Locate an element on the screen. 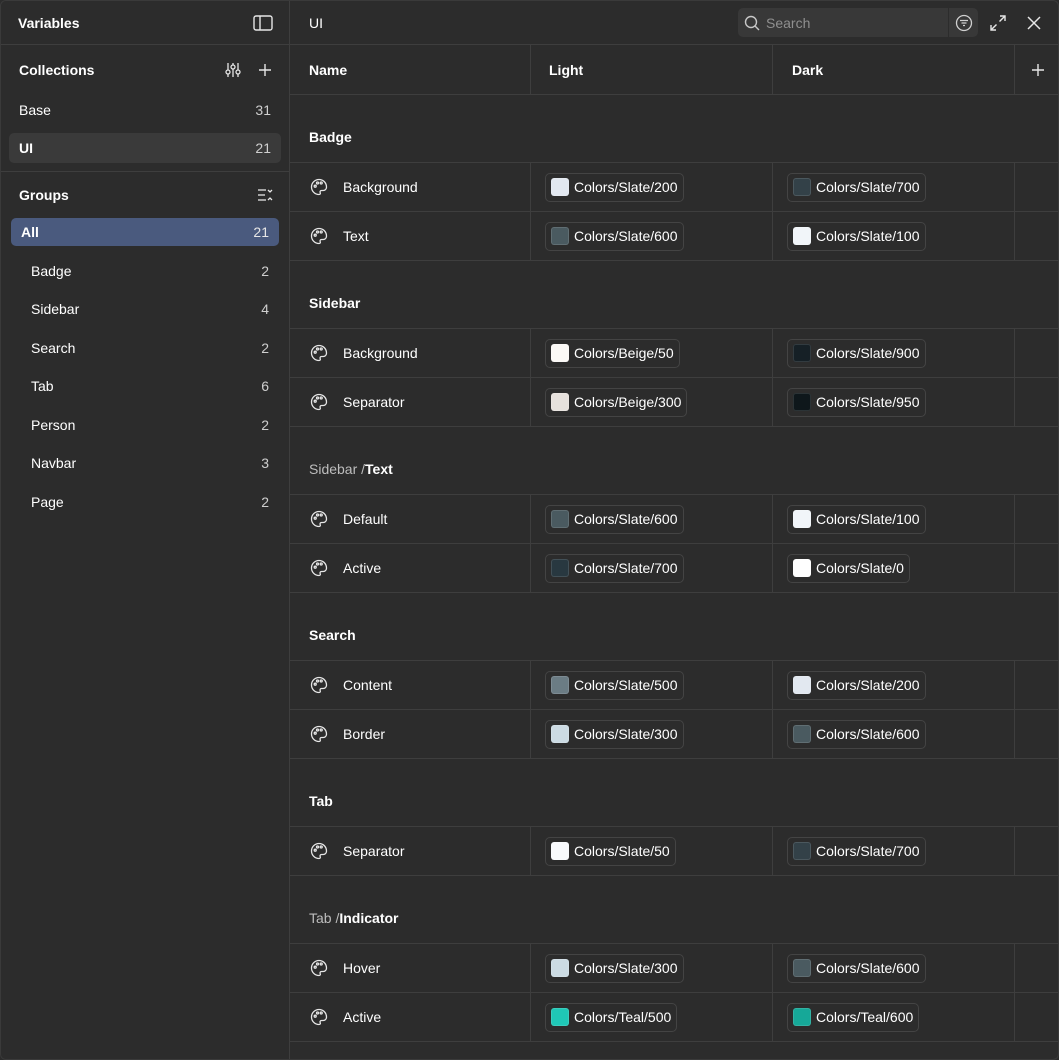 This screenshot has height=1060, width=1059. group-label: Badge is located at coordinates (51, 270).